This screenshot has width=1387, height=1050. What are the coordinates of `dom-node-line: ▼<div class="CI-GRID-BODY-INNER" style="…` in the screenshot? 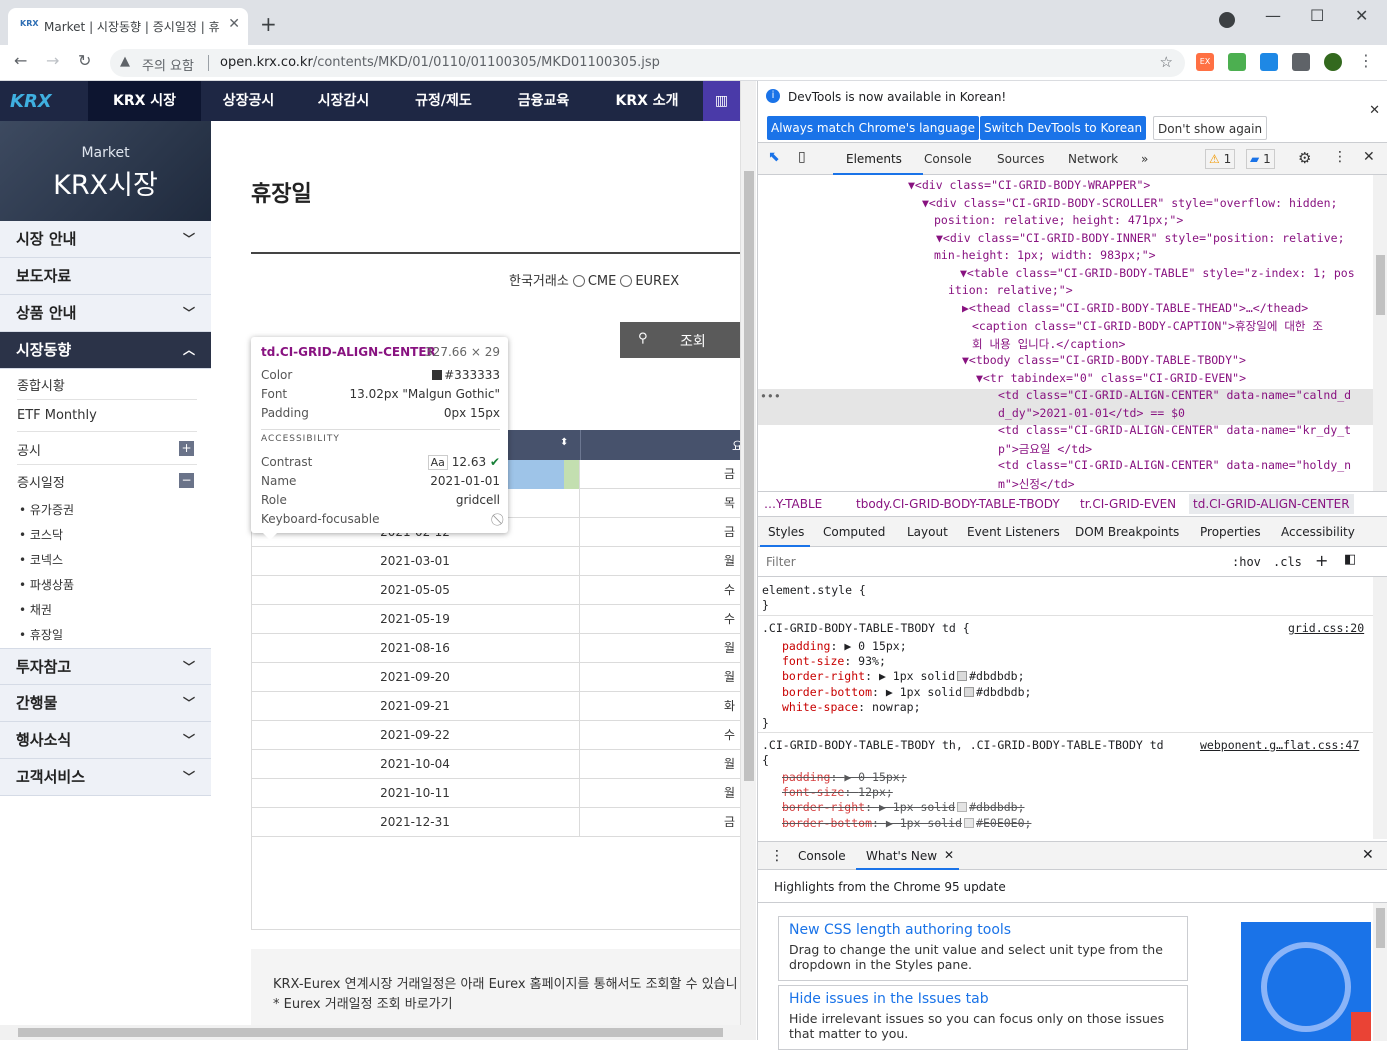 It's located at (1140, 238).